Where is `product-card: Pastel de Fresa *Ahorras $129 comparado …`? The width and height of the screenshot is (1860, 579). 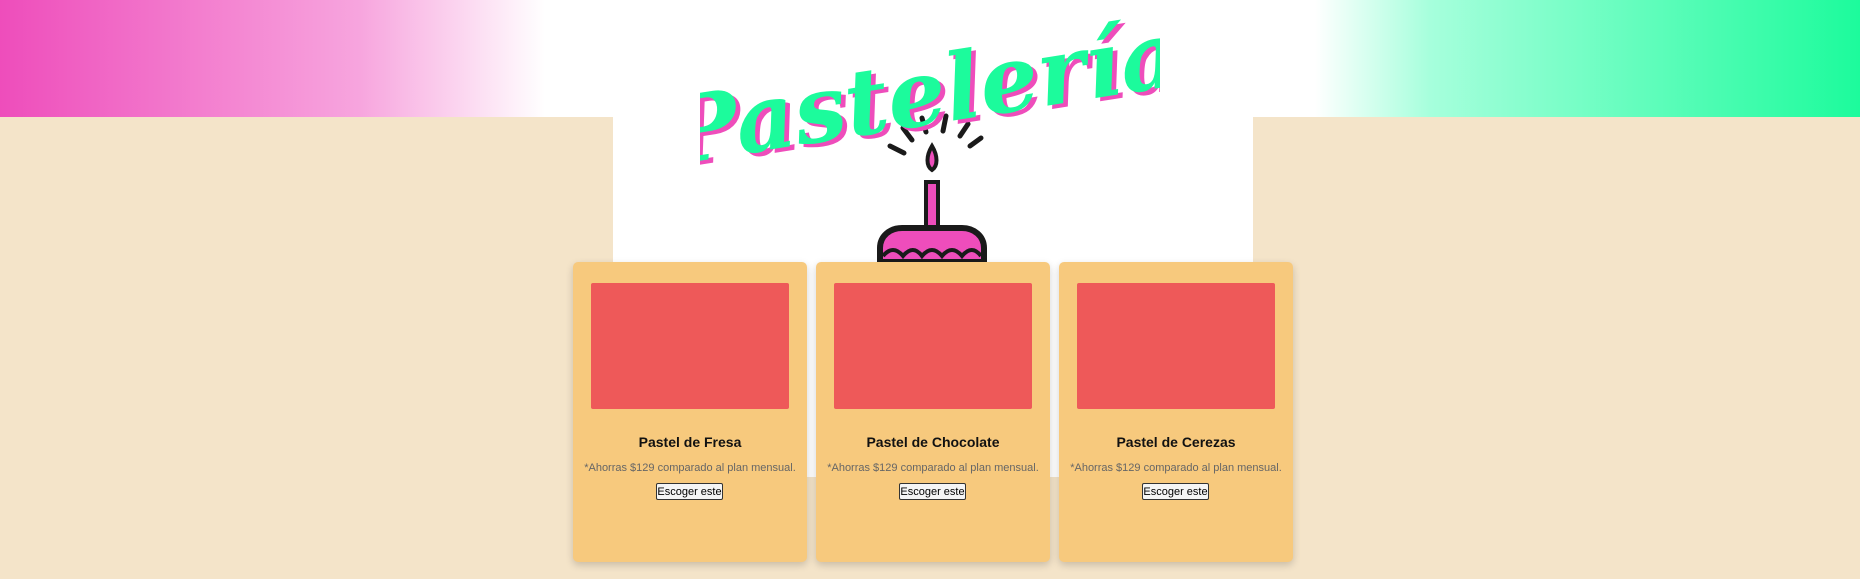 product-card: Pastel de Fresa *Ahorras $129 comparado … is located at coordinates (690, 412).